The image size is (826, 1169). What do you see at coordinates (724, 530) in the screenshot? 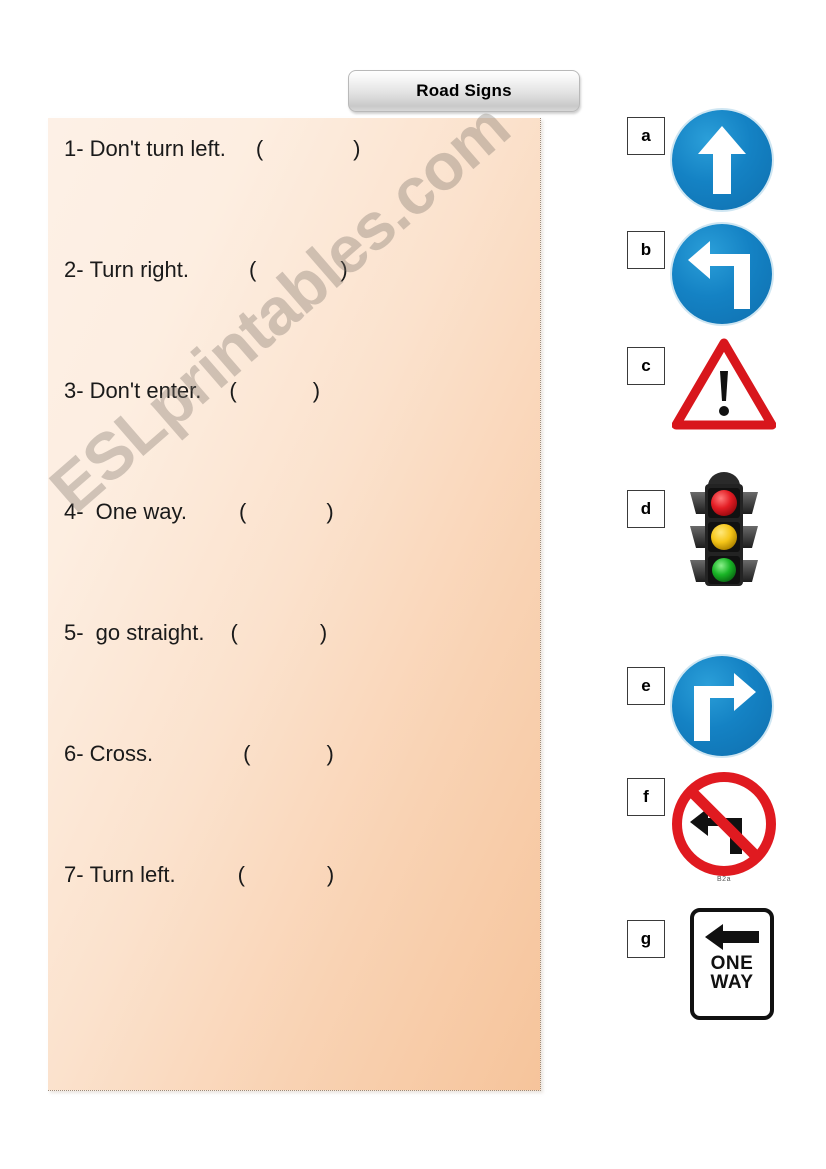
I see `traffic-light-icon` at bounding box center [724, 530].